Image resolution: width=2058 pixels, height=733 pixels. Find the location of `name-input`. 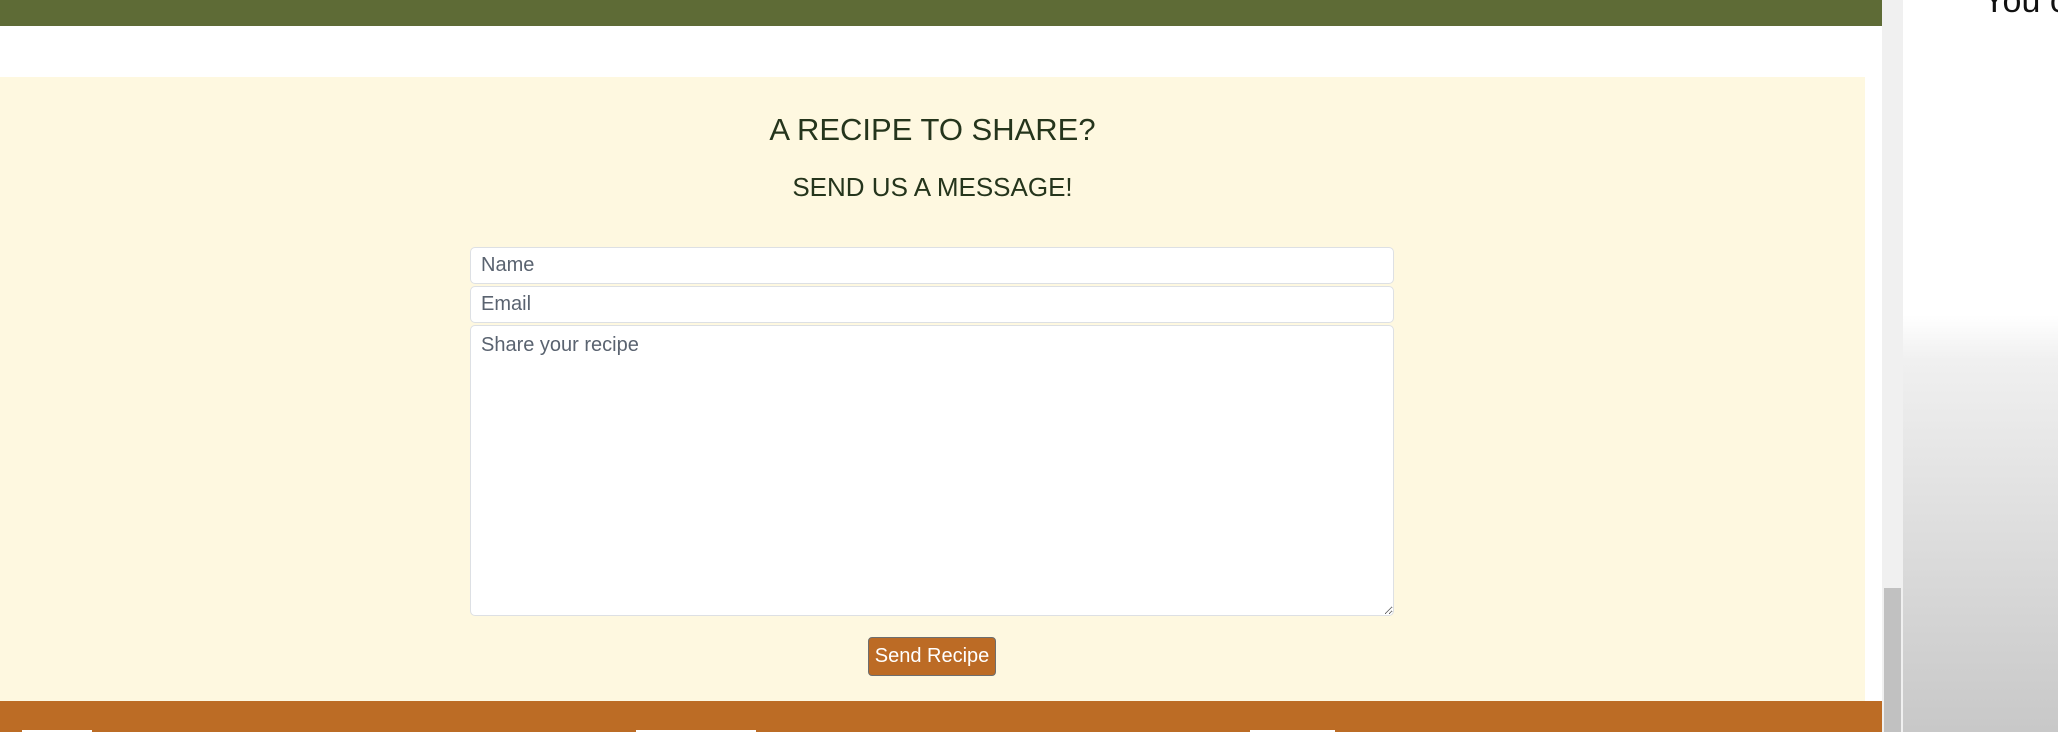

name-input is located at coordinates (932, 265).